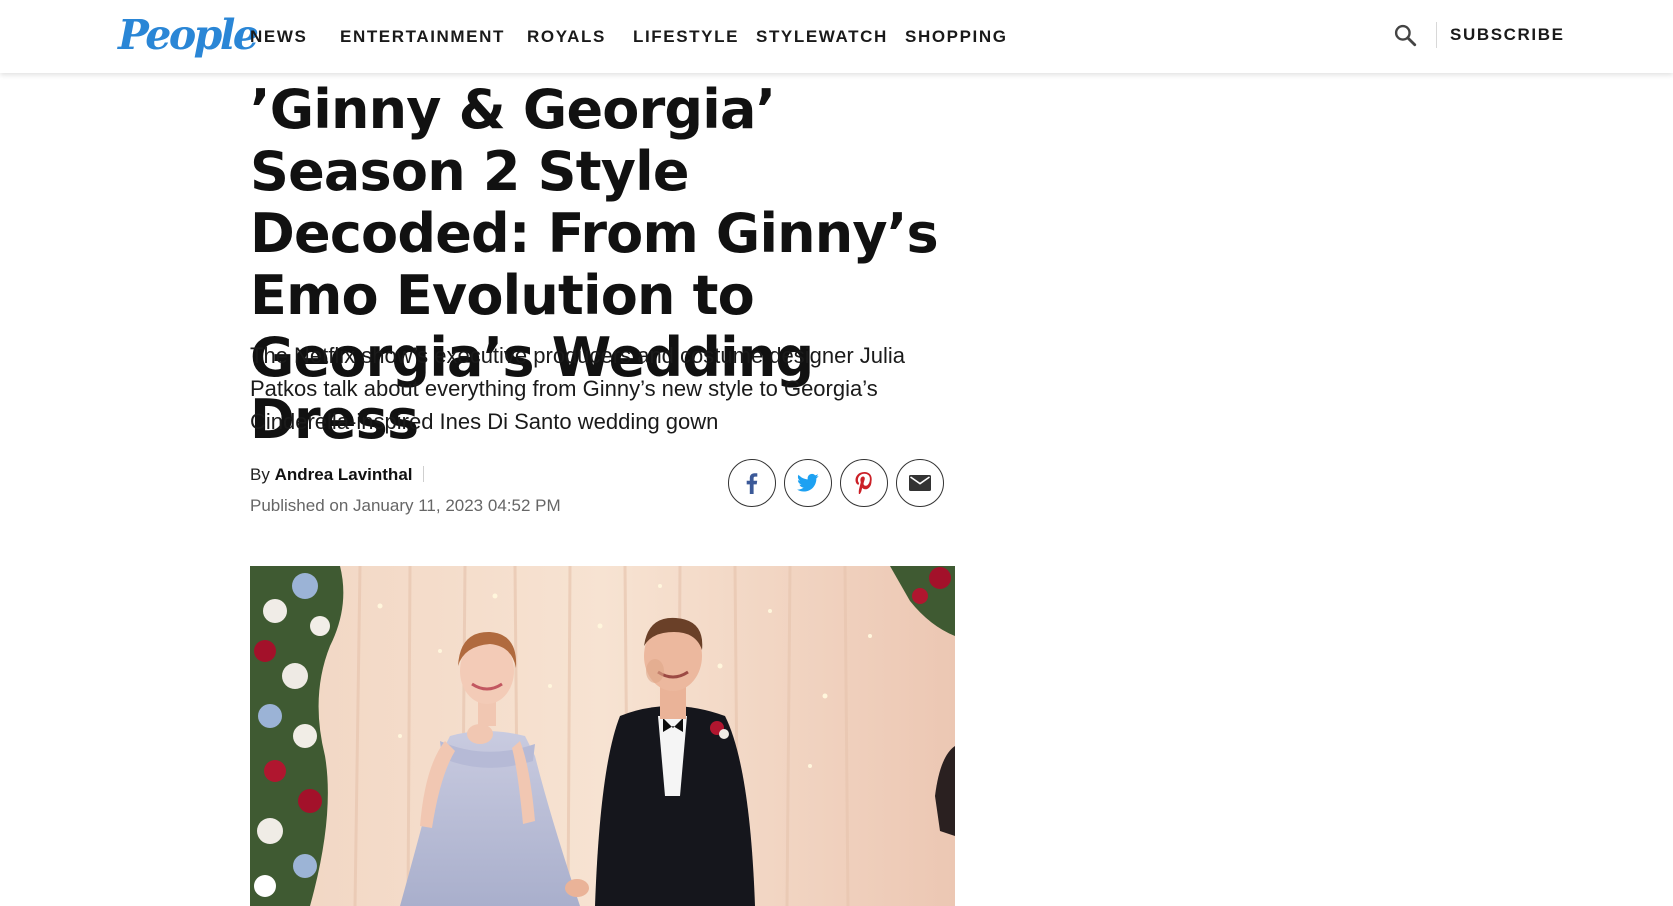  I want to click on pinterest-icon, so click(863, 483).